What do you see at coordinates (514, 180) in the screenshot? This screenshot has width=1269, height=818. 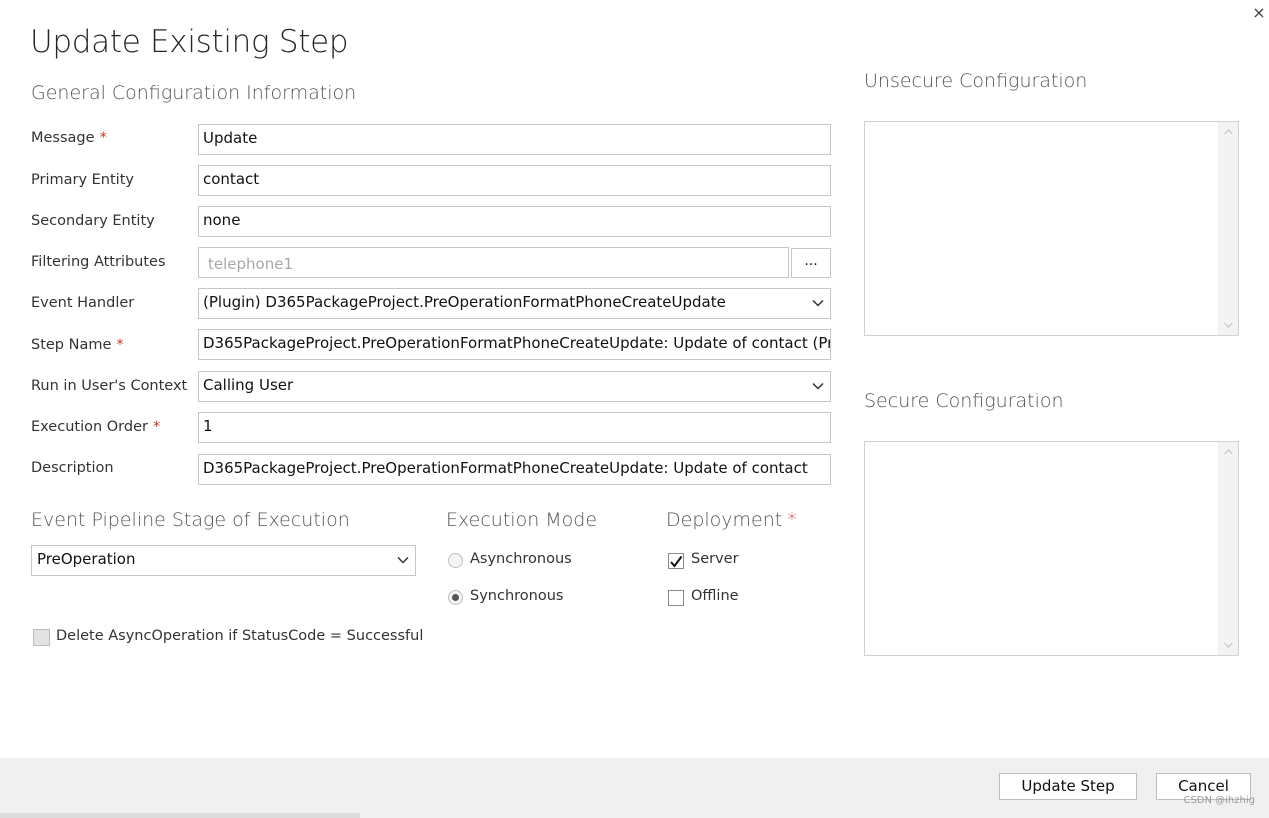 I see `primary-entity-field: contact` at bounding box center [514, 180].